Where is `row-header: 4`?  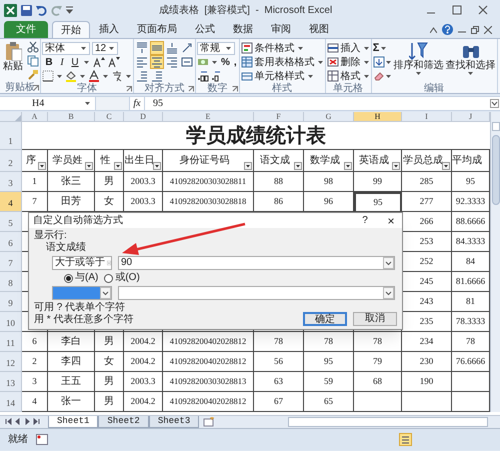 row-header: 4 is located at coordinates (11, 202).